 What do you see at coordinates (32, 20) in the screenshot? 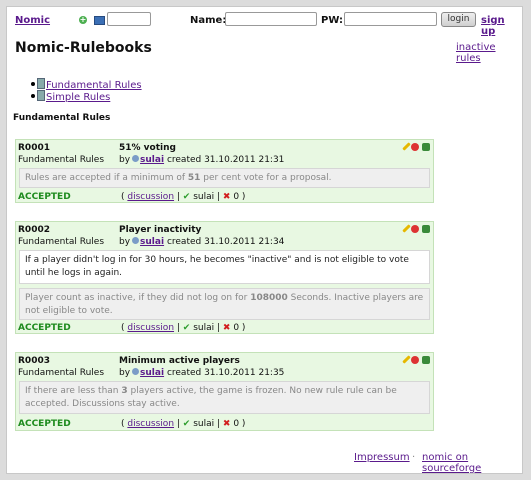
I see `brand-link: Nomic` at bounding box center [32, 20].